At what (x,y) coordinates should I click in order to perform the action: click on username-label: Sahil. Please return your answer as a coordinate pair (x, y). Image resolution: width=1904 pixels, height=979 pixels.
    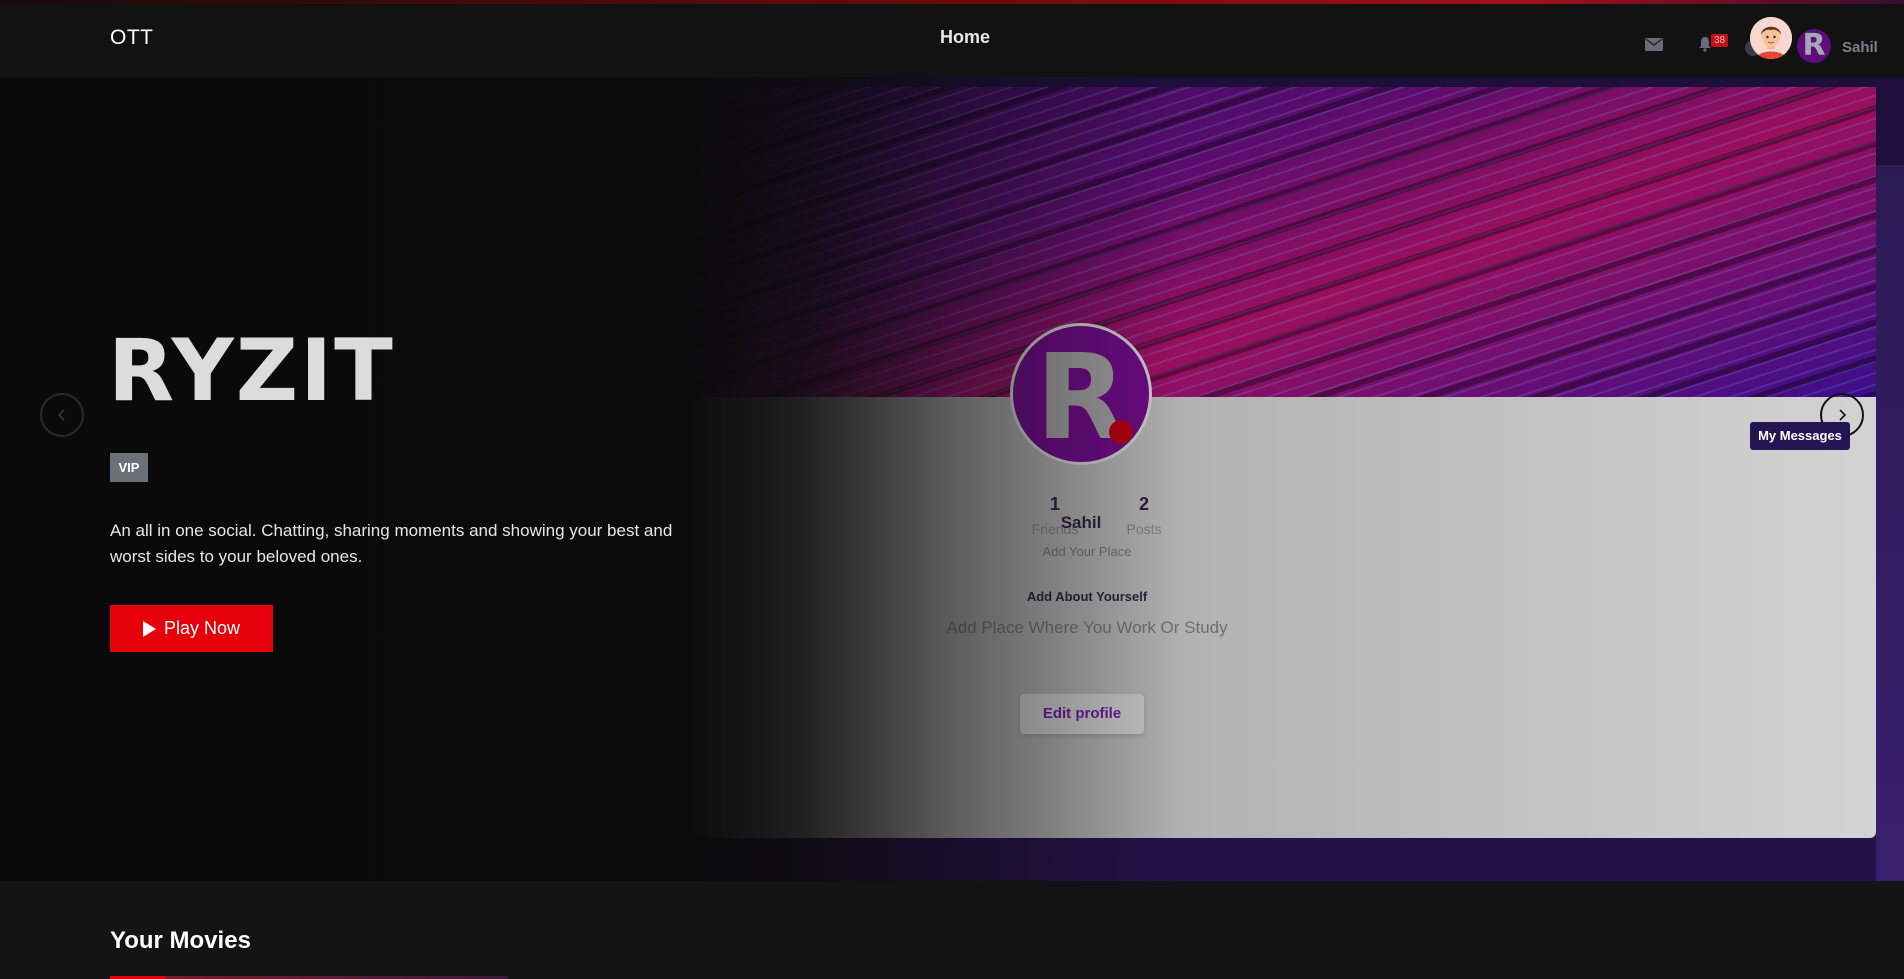
    Looking at the image, I should click on (1860, 47).